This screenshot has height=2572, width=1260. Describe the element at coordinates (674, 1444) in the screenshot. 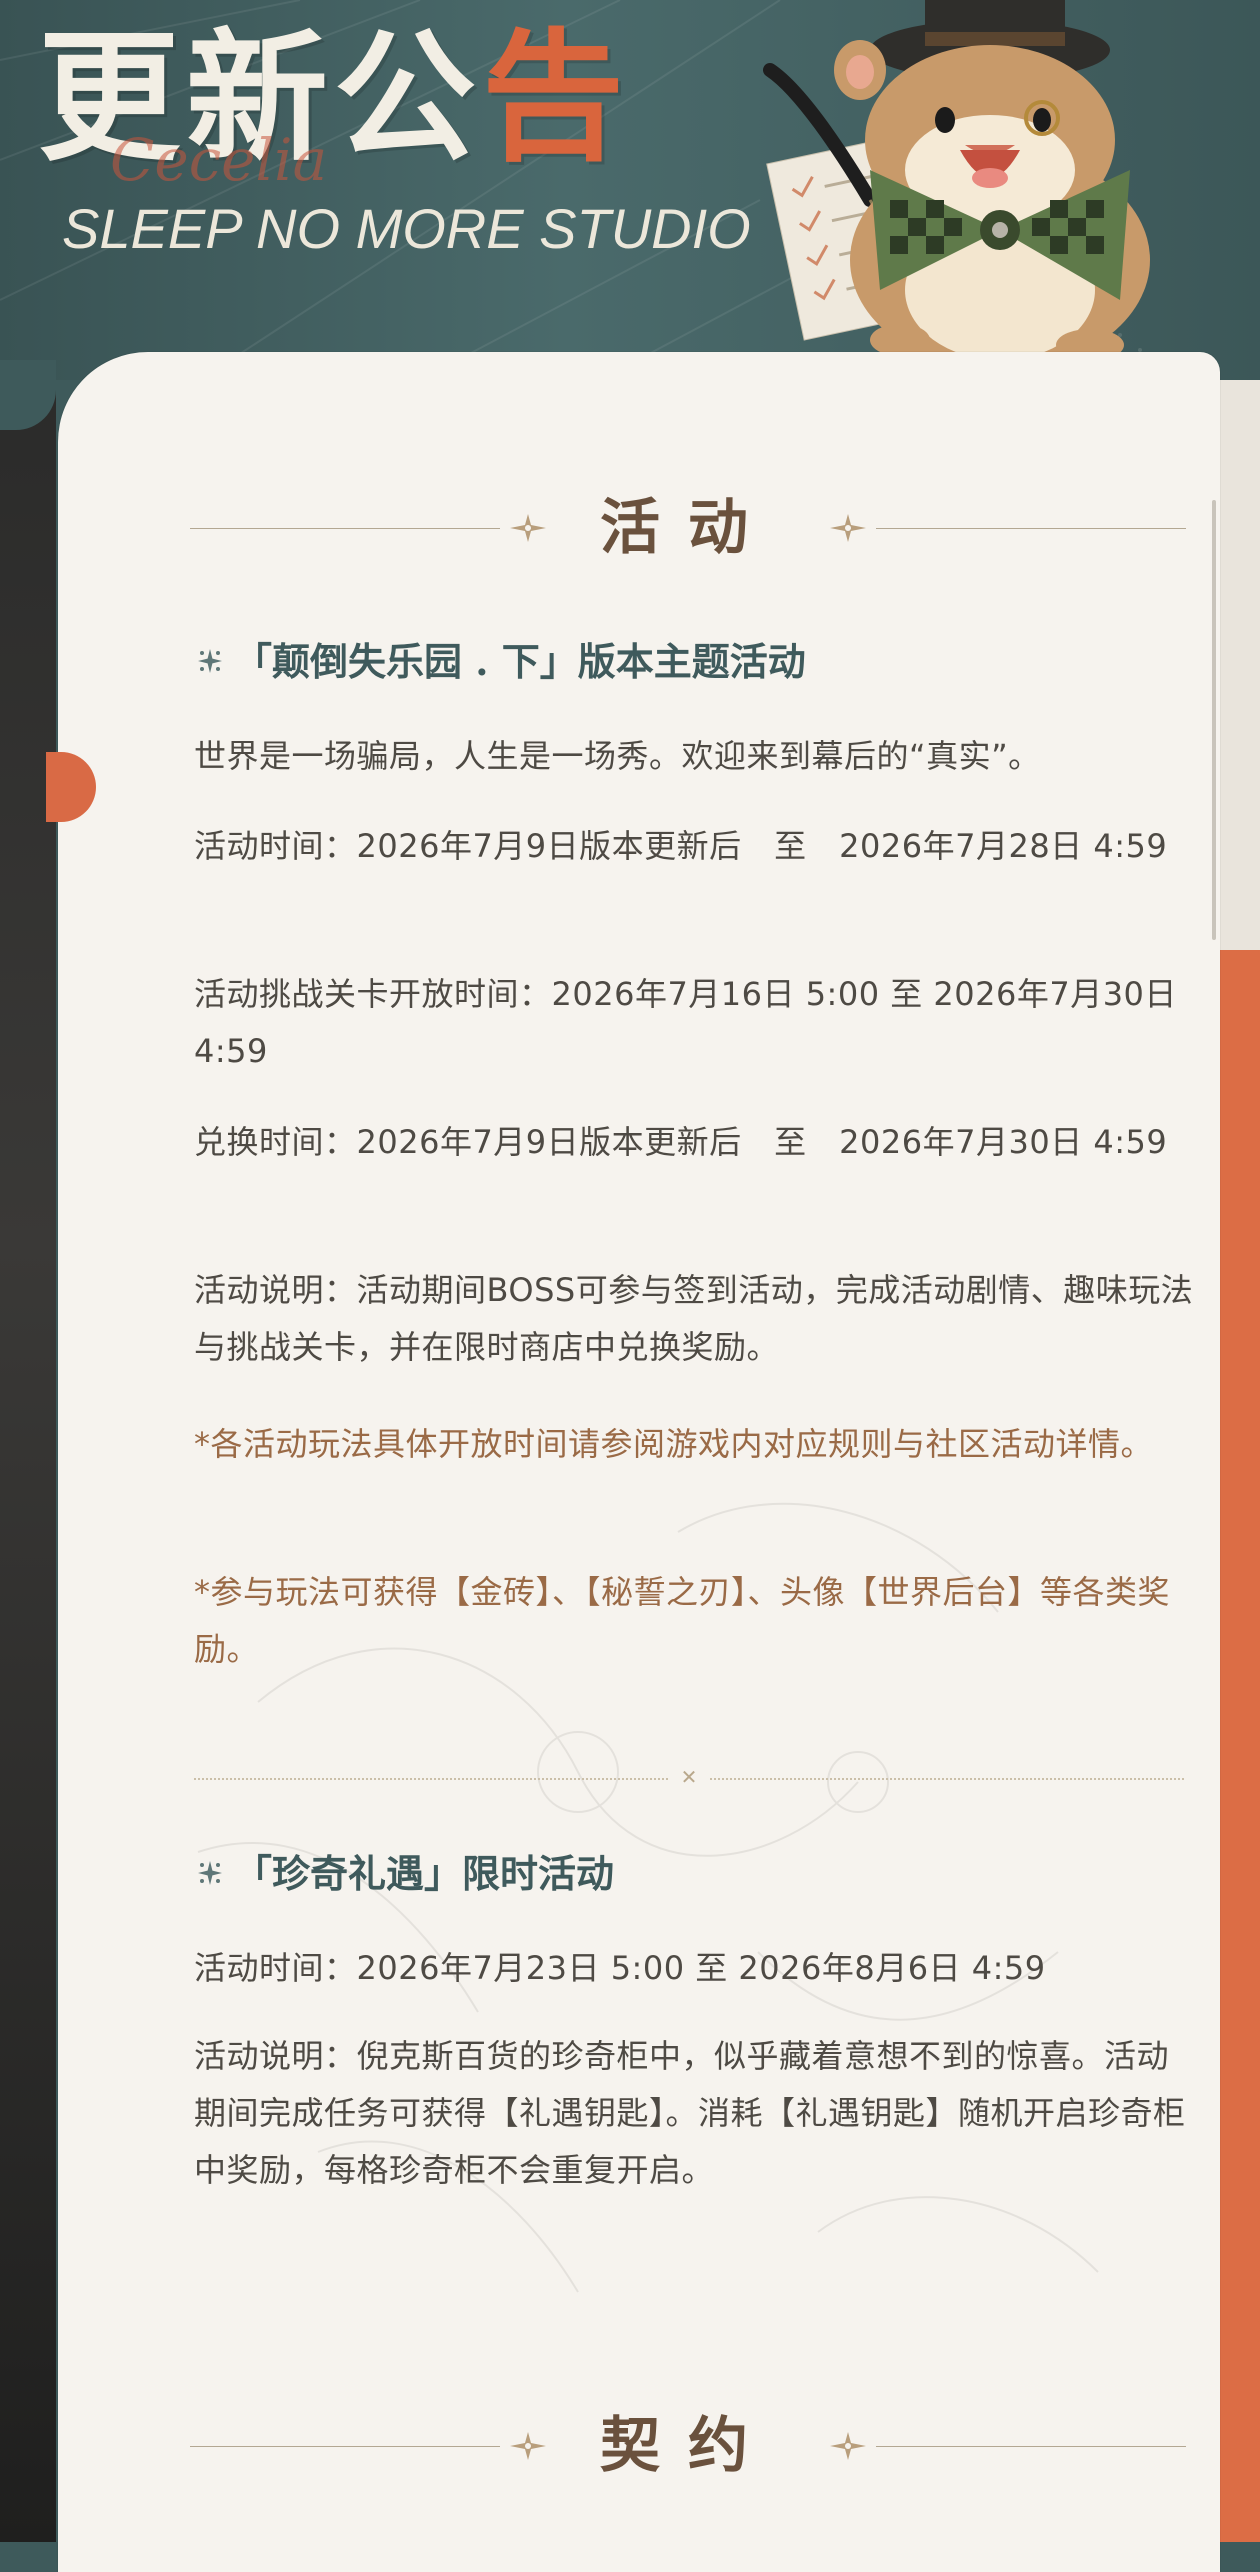

I see `event-note: *各活动玩法具体开放时间请参阅游戏内对应规则与社区活动详情。` at that location.